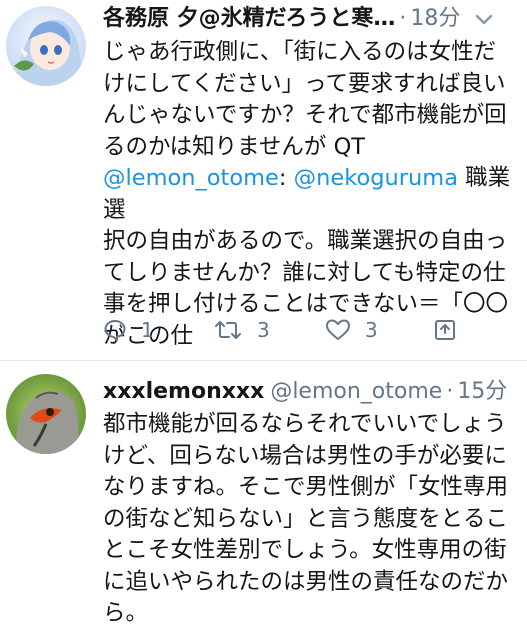  Describe the element at coordinates (338, 330) in the screenshot. I see `heart-icon` at that location.